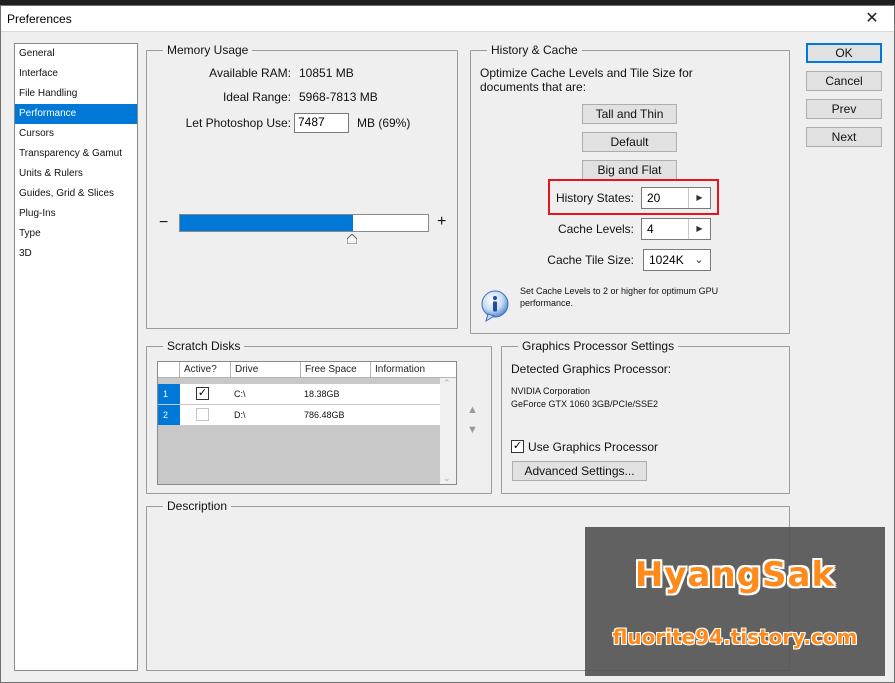  I want to click on watermark-title: HyangSak, so click(735, 575).